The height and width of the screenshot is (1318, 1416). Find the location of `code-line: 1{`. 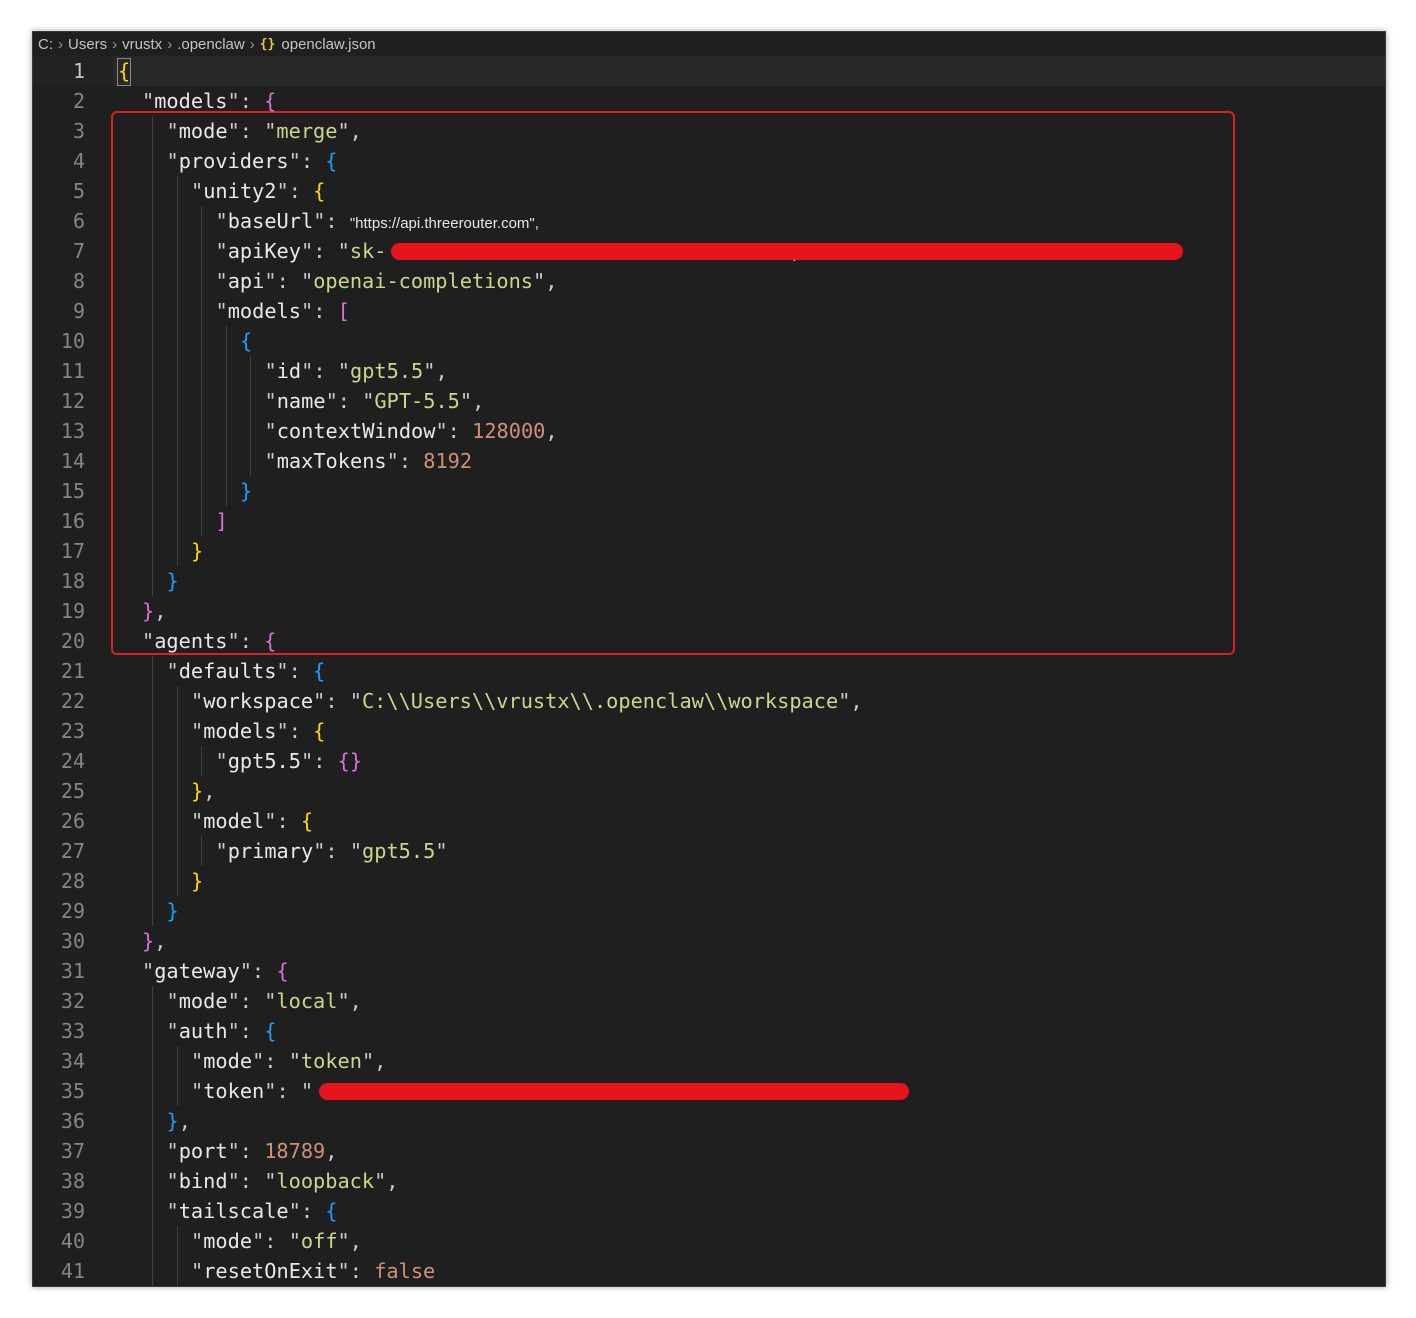

code-line: 1{ is located at coordinates (709, 71).